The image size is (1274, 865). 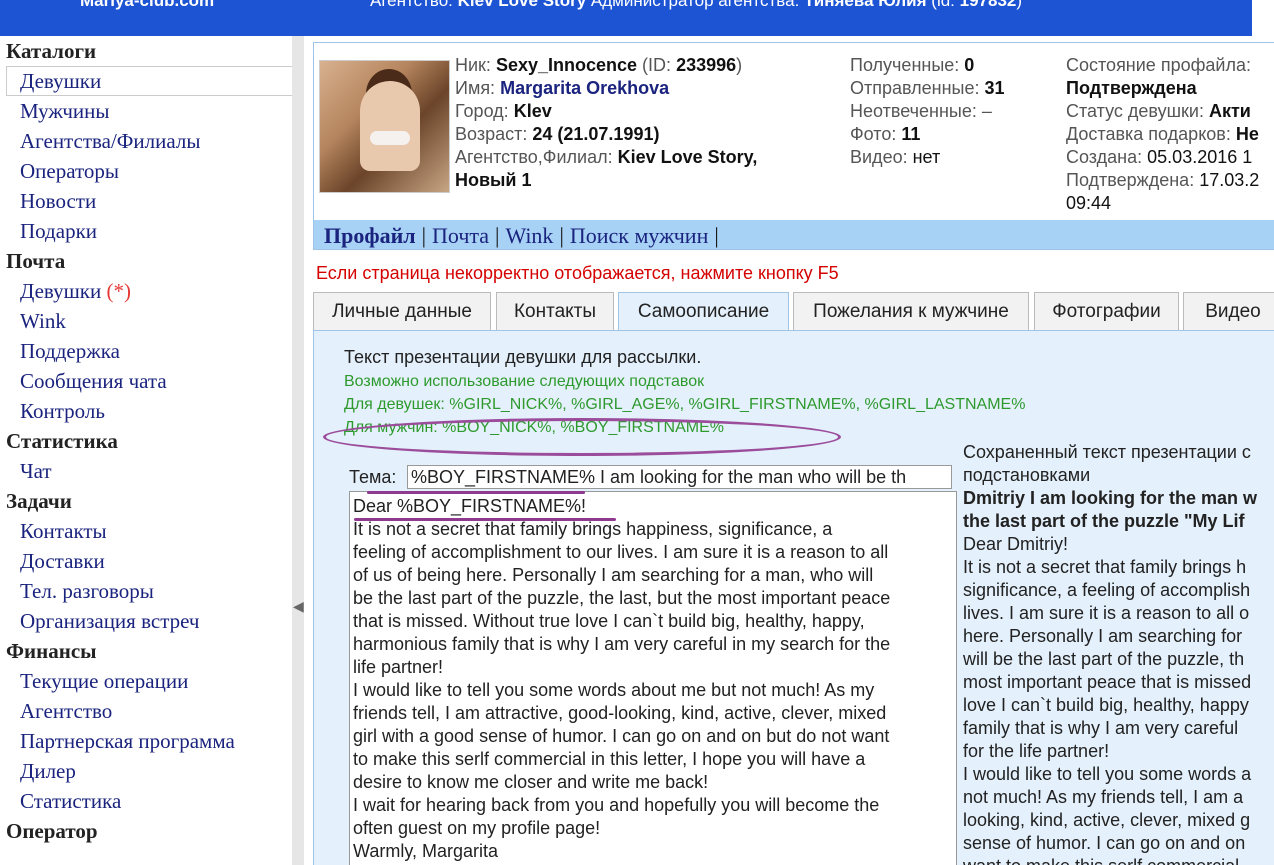 I want to click on video-value: нет, so click(x=926, y=157).